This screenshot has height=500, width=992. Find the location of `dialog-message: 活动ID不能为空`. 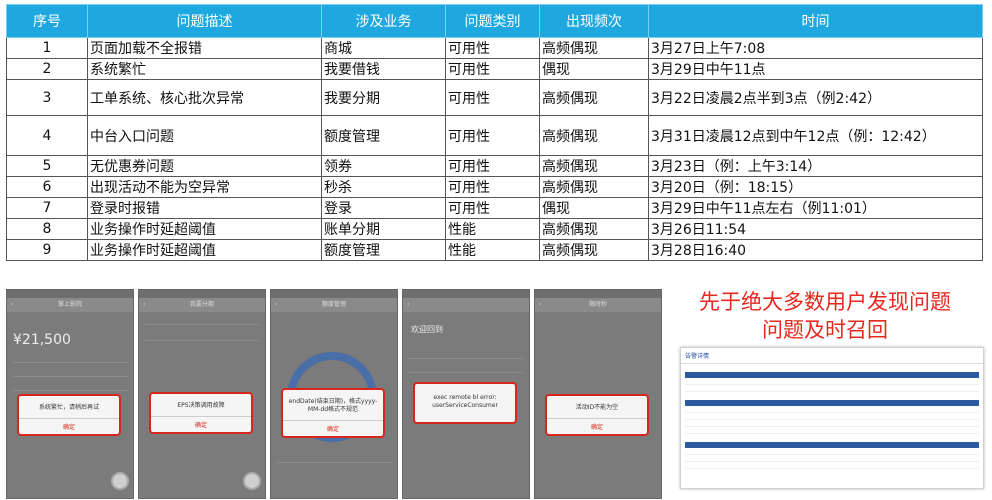

dialog-message: 活动ID不能为空 is located at coordinates (597, 407).